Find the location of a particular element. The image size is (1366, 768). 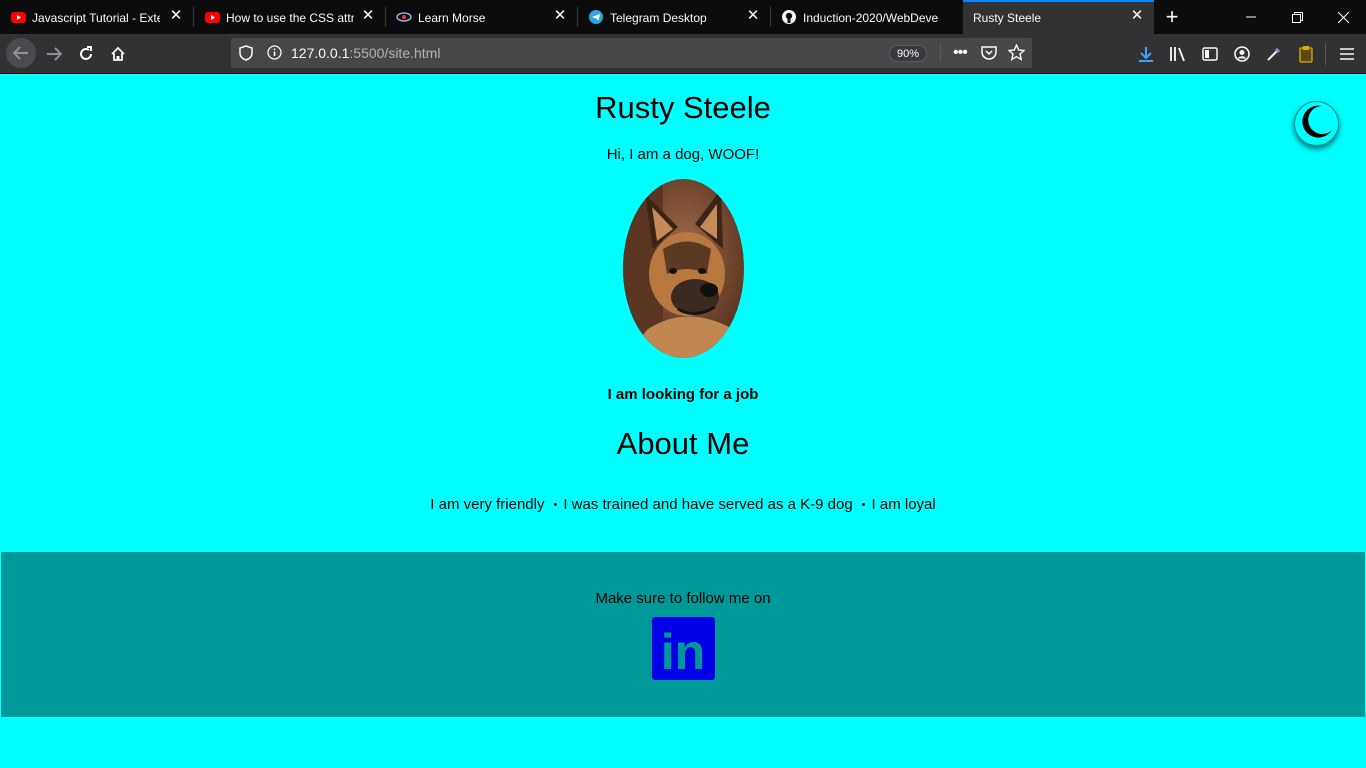

tracking-protection-shield-icon is located at coordinates (246, 55).